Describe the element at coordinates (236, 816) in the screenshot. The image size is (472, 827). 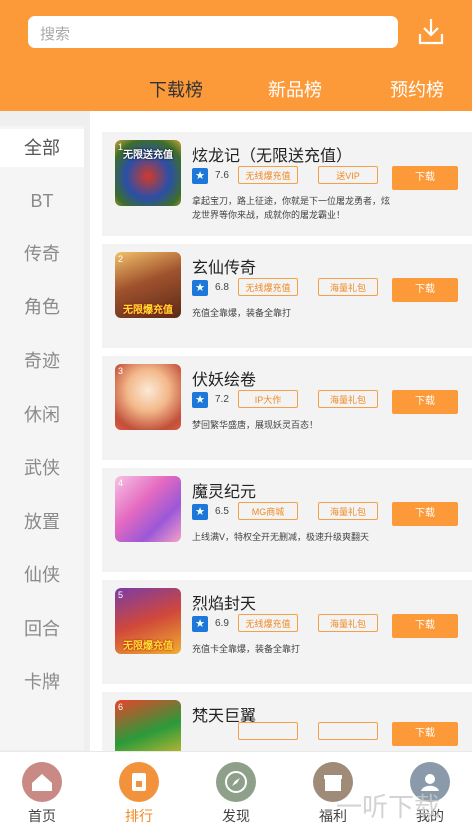
I see `nav-discover-label: 发现` at that location.